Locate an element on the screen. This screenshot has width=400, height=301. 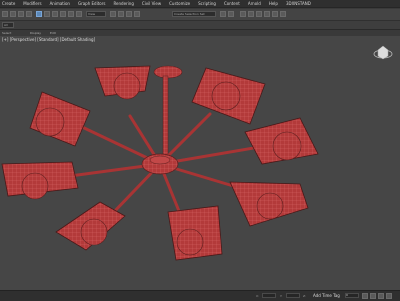
layer-icon is located at coordinates (243, 14).